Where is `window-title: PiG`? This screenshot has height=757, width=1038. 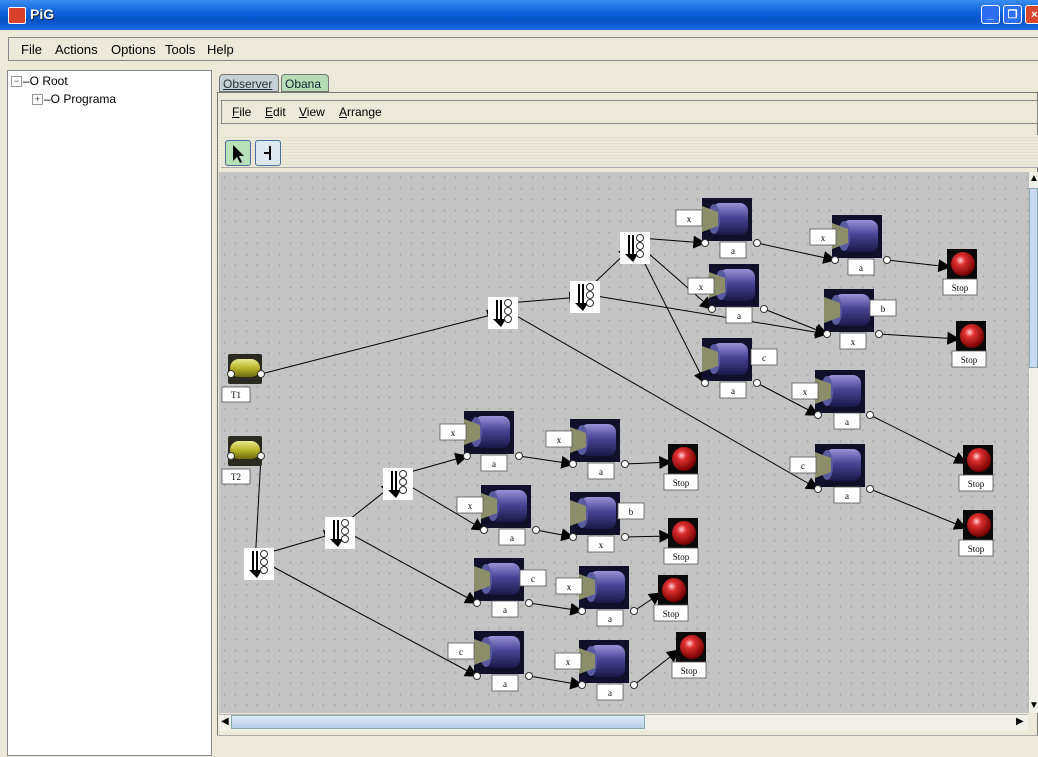 window-title: PiG is located at coordinates (42, 14).